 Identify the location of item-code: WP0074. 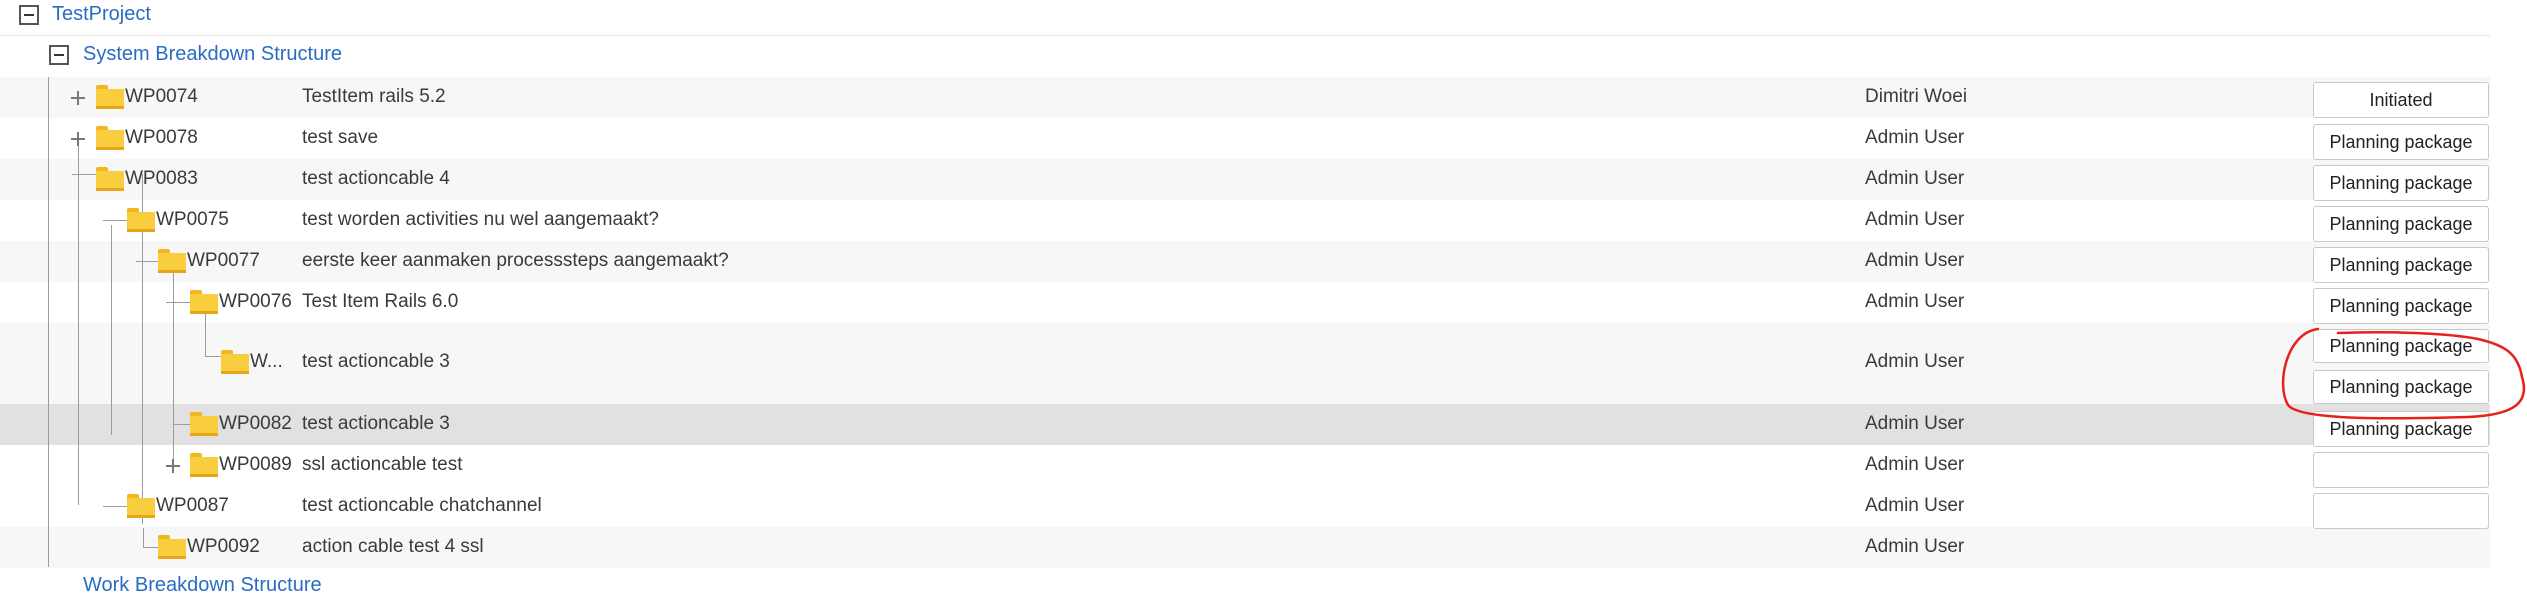
(161, 97).